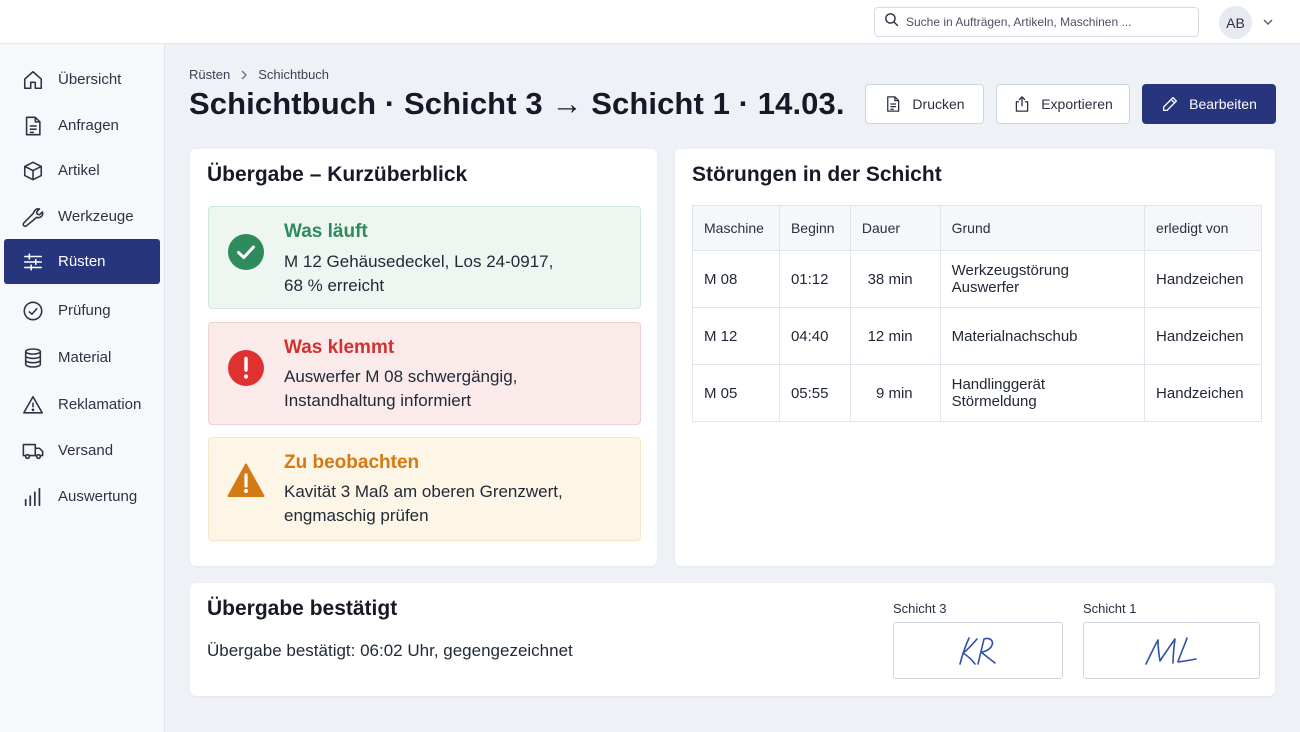  Describe the element at coordinates (33, 358) in the screenshot. I see `database-icon` at that location.